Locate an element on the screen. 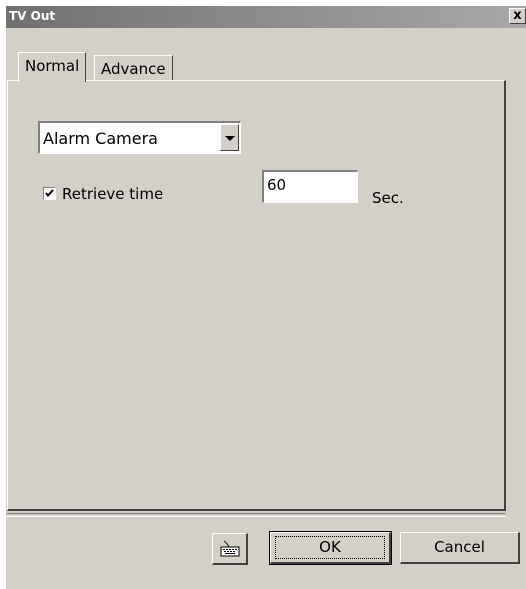 The image size is (526, 589). cancel-label: Cancel is located at coordinates (459, 547).